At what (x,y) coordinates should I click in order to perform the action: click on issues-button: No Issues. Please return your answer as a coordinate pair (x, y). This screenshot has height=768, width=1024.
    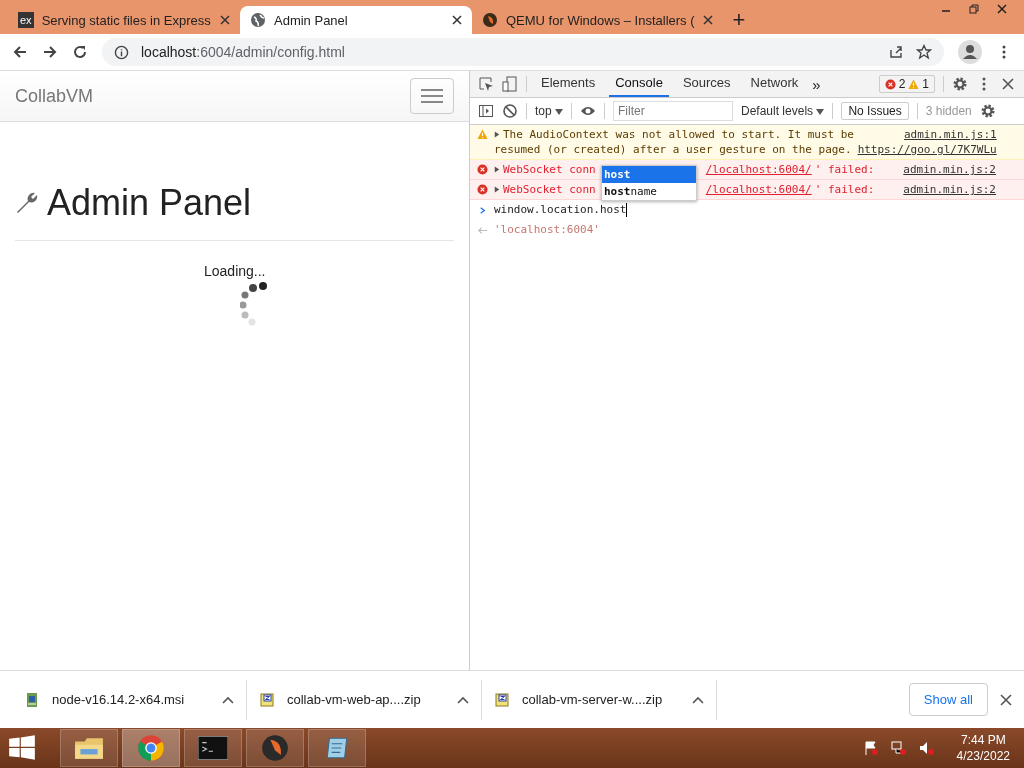
    Looking at the image, I should click on (875, 111).